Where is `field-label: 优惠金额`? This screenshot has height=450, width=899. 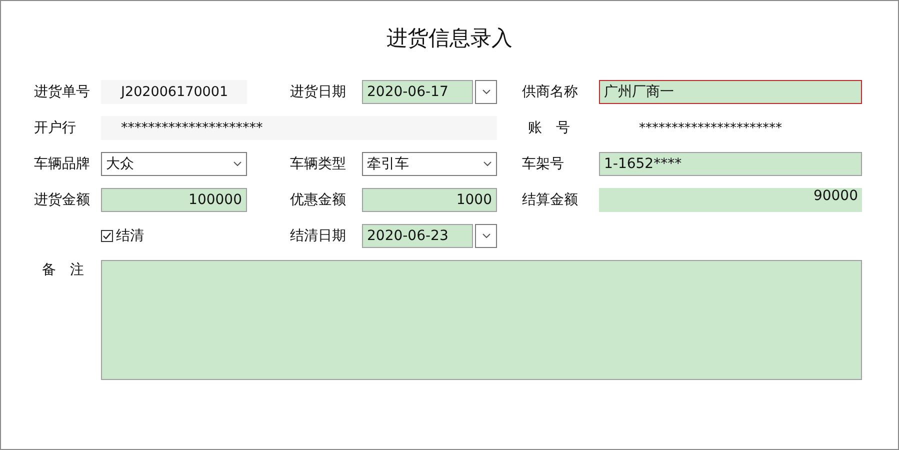 field-label: 优惠金额 is located at coordinates (318, 200).